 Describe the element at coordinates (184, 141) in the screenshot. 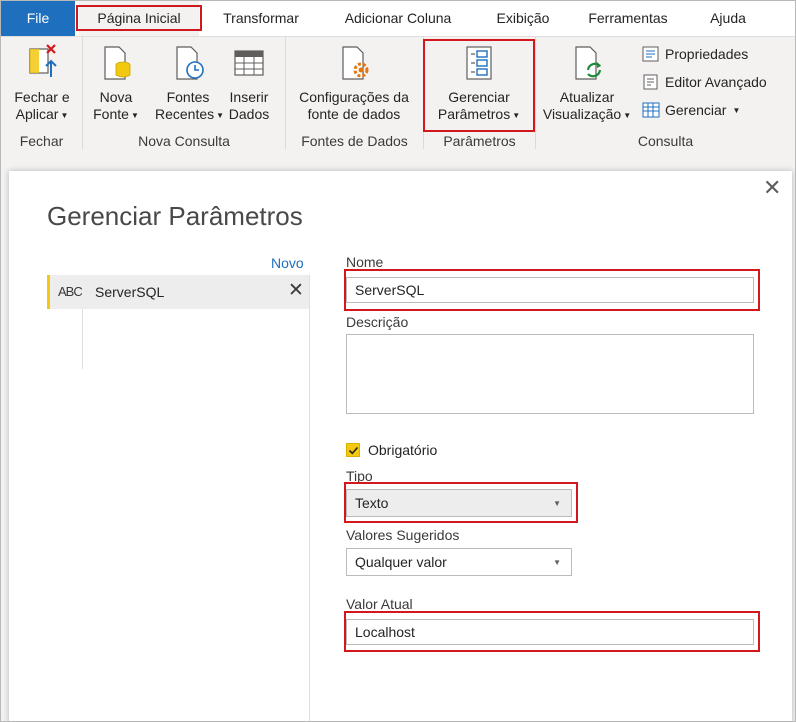

I see `group-label-new-query: Nova Consulta` at that location.